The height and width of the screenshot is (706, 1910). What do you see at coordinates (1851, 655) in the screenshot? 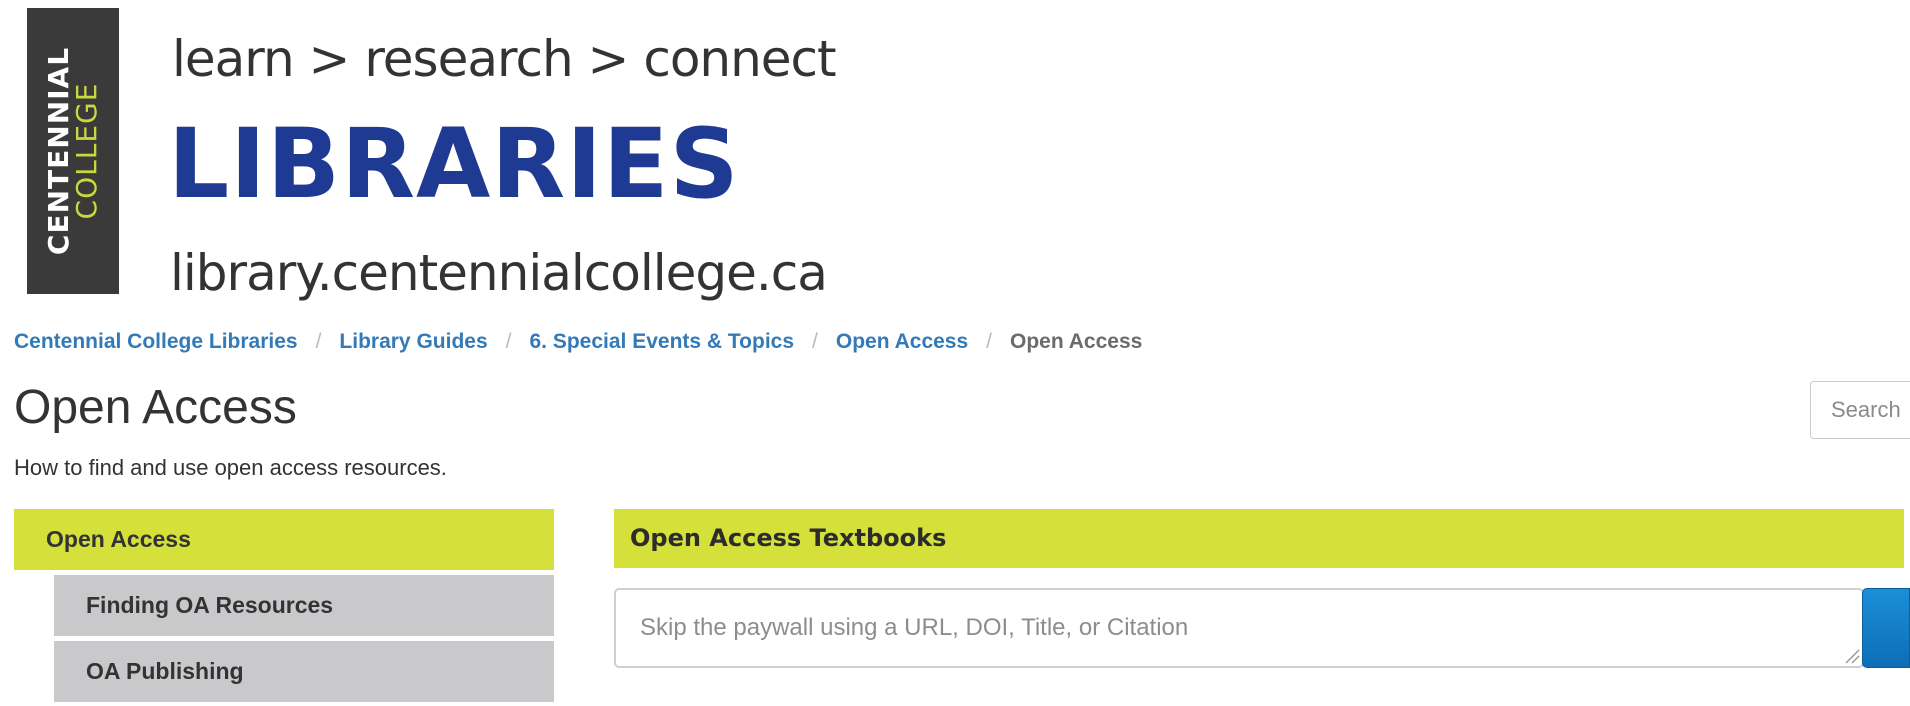
I see `resize-grip-icon` at bounding box center [1851, 655].